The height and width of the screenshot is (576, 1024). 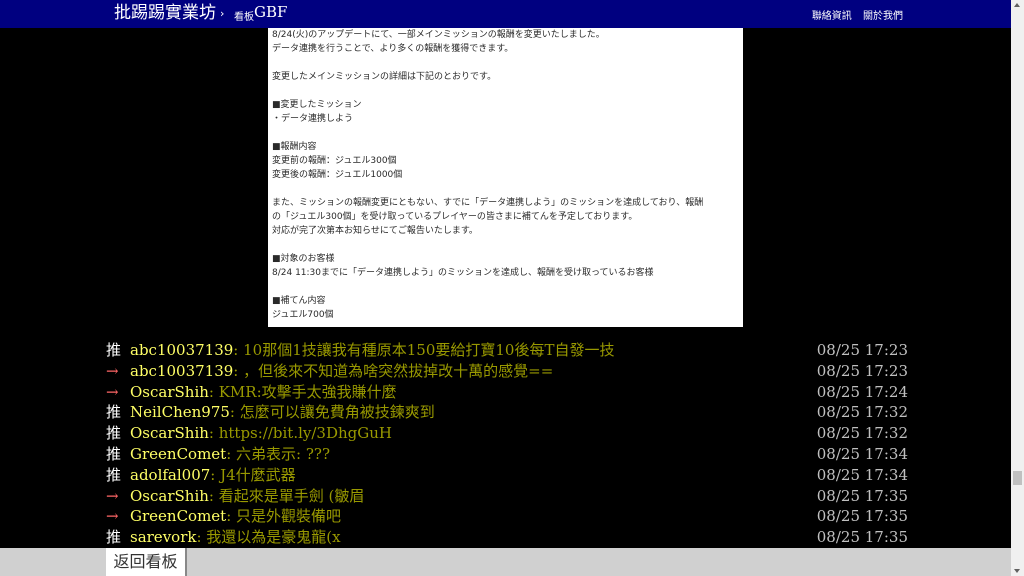 What do you see at coordinates (1017, 5) in the screenshot?
I see `scroll-up-arrow-icon` at bounding box center [1017, 5].